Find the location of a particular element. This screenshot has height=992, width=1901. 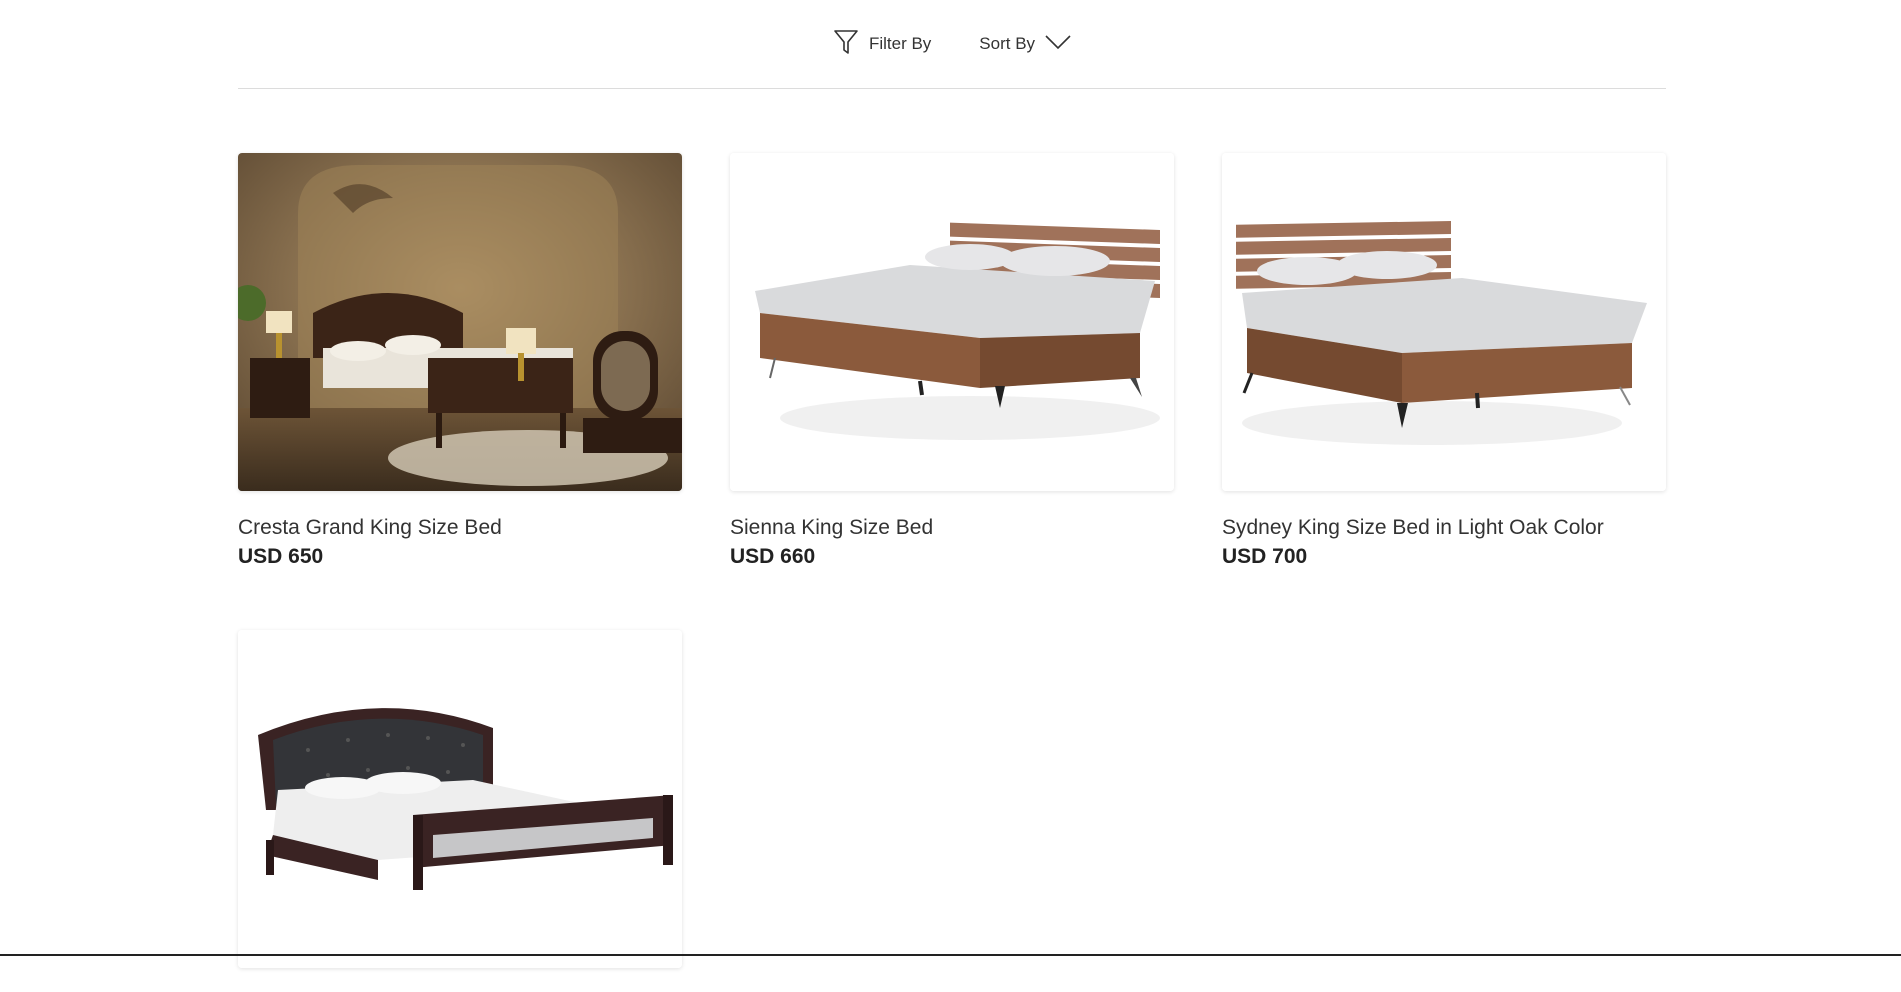

product-title: Cresta Grand King Size Bed is located at coordinates (460, 528).